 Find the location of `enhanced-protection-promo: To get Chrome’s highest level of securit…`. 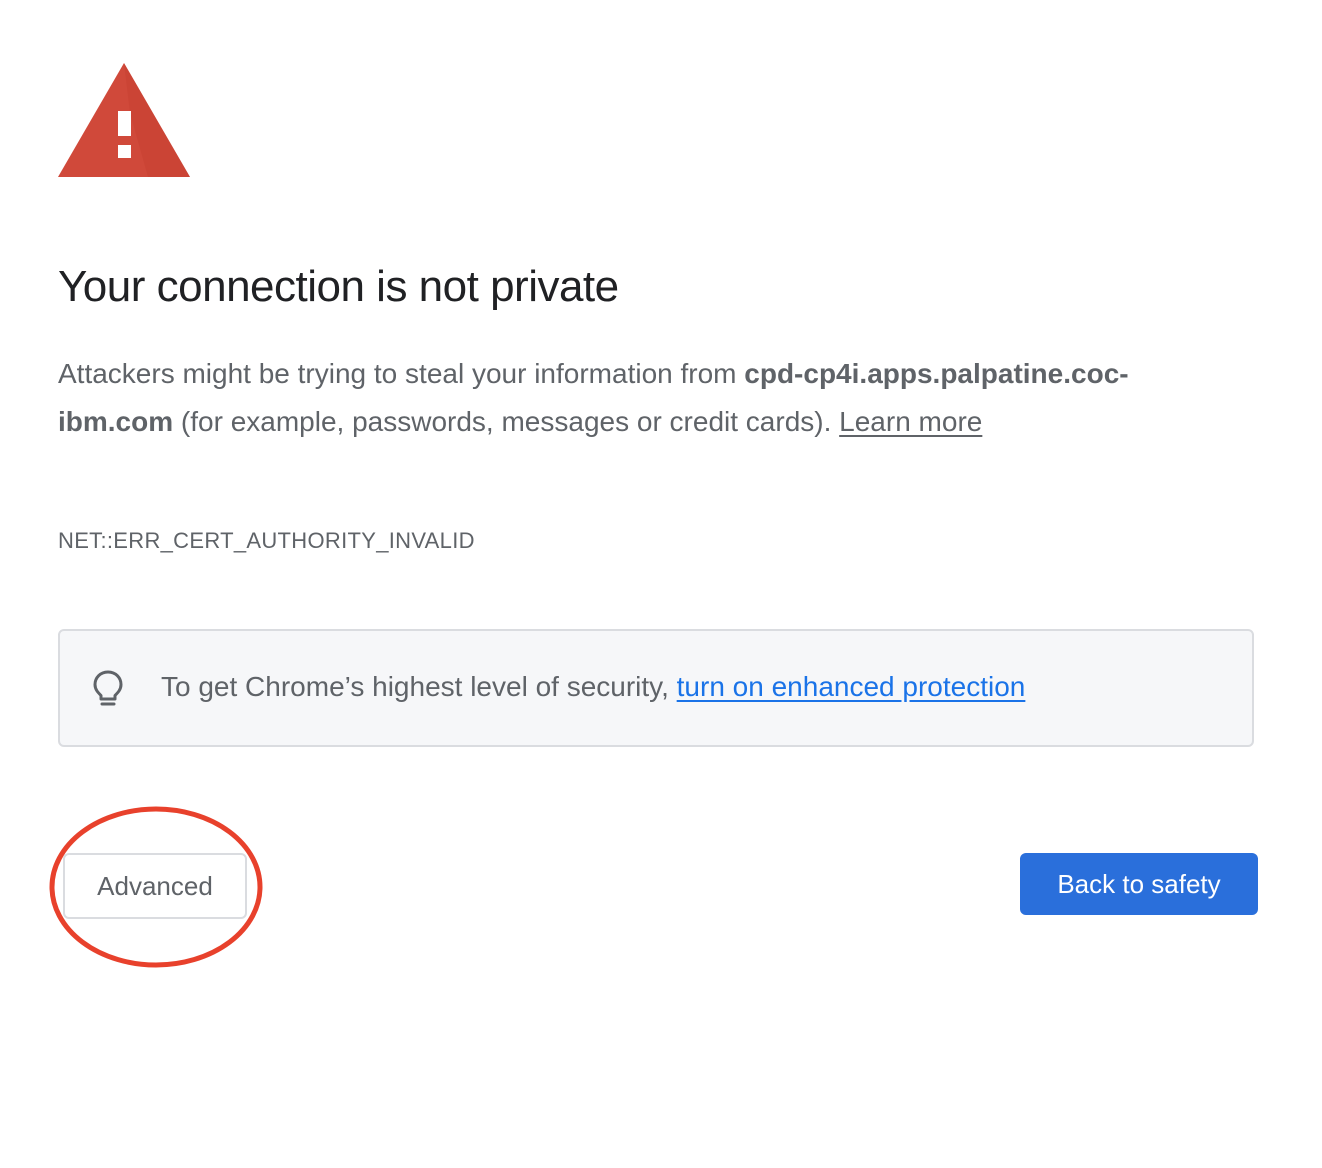

enhanced-protection-promo: To get Chrome’s highest level of securit… is located at coordinates (656, 688).